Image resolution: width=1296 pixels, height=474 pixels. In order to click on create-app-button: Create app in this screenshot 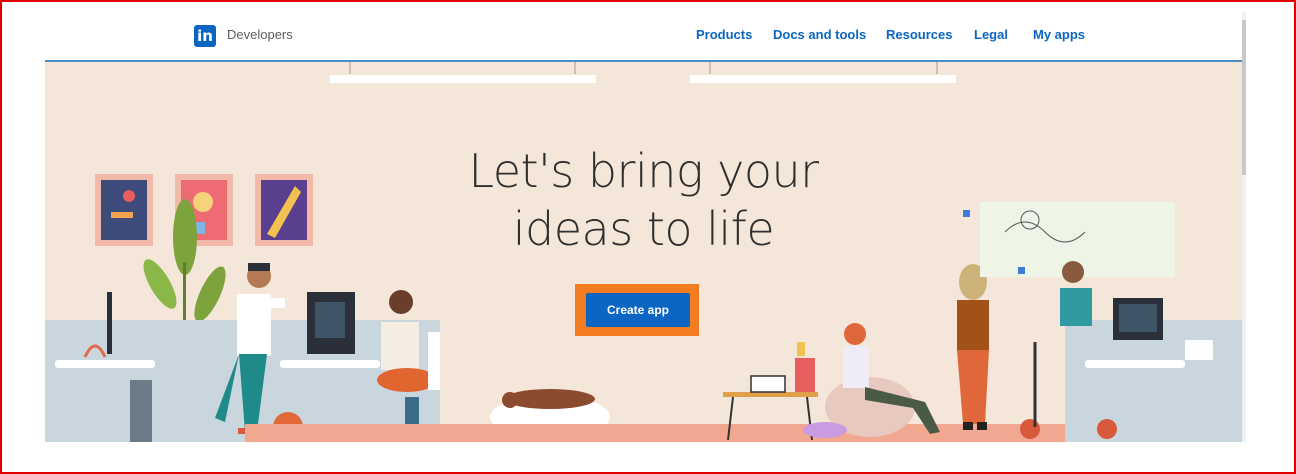, I will do `click(638, 310)`.